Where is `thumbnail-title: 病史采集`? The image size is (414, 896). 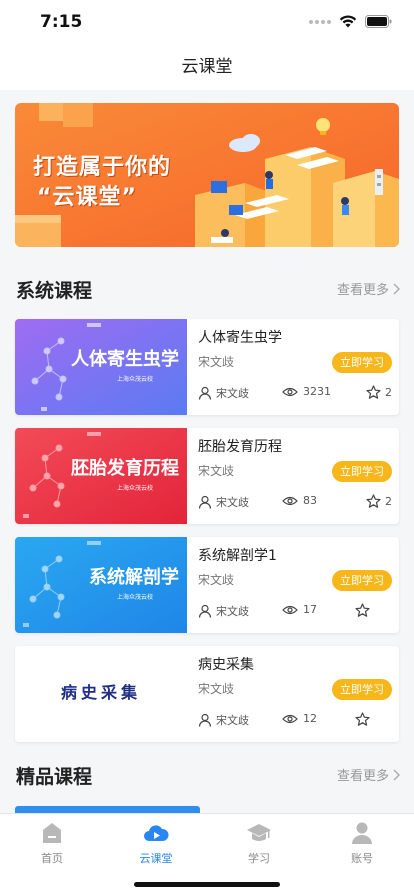 thumbnail-title: 病史采集 is located at coordinates (100, 692).